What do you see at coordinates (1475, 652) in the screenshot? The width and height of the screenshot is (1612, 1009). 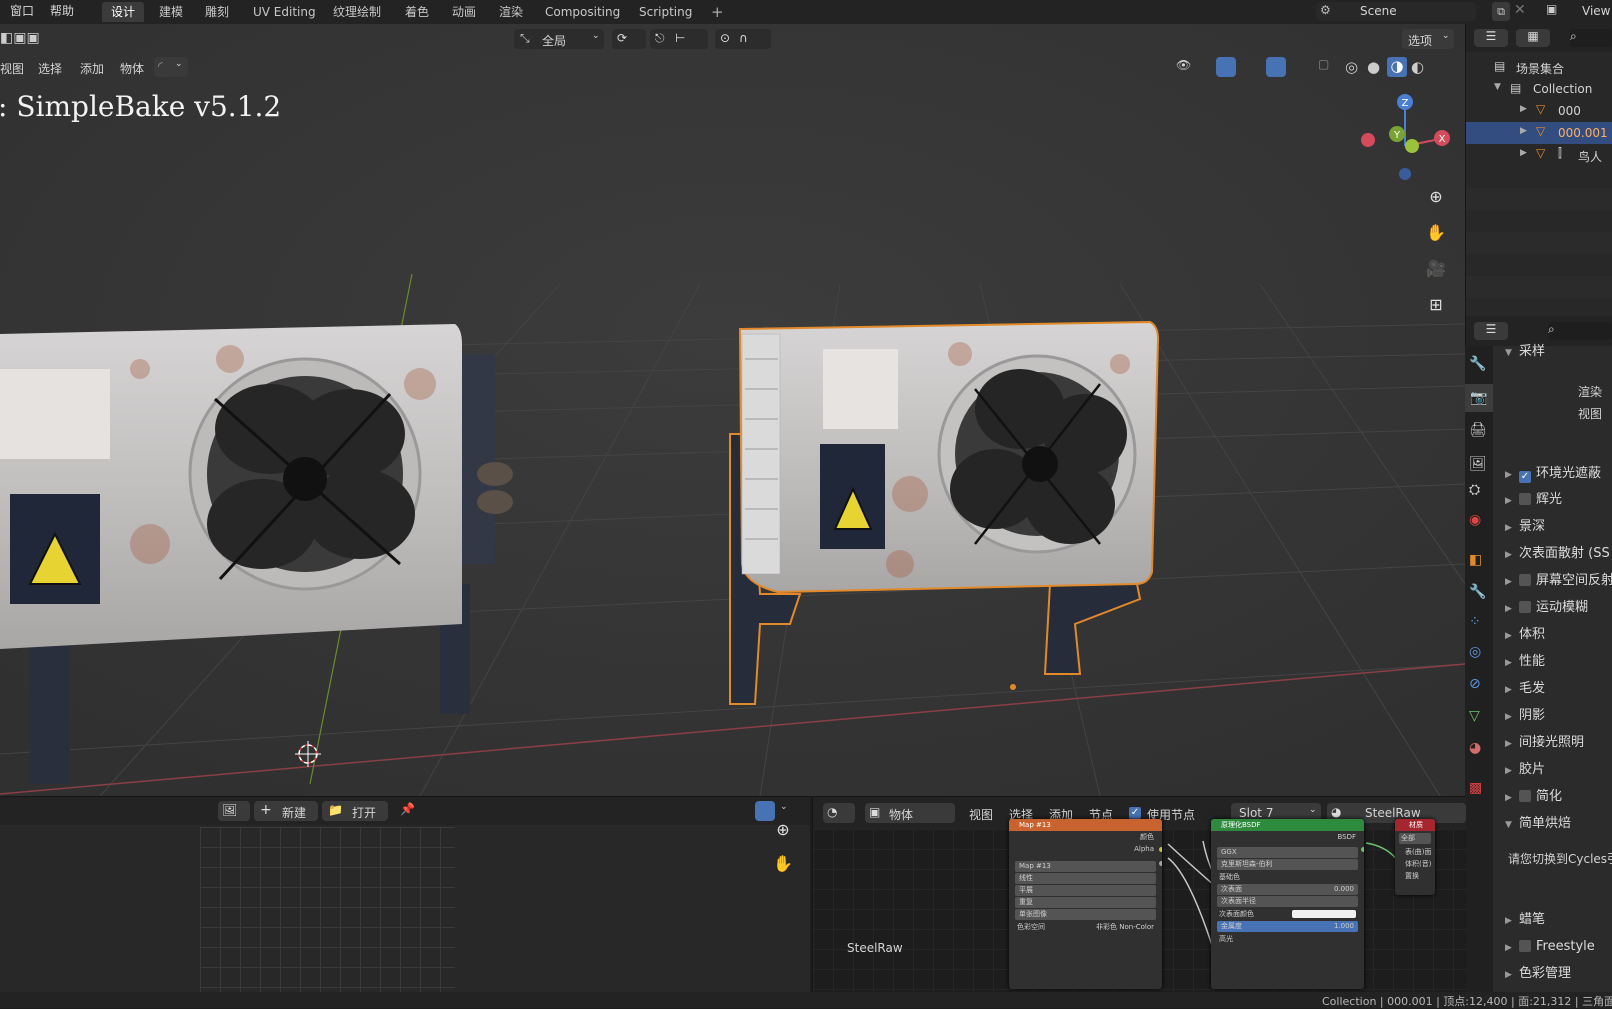 I see `physics-tab-icon: ◎` at bounding box center [1475, 652].